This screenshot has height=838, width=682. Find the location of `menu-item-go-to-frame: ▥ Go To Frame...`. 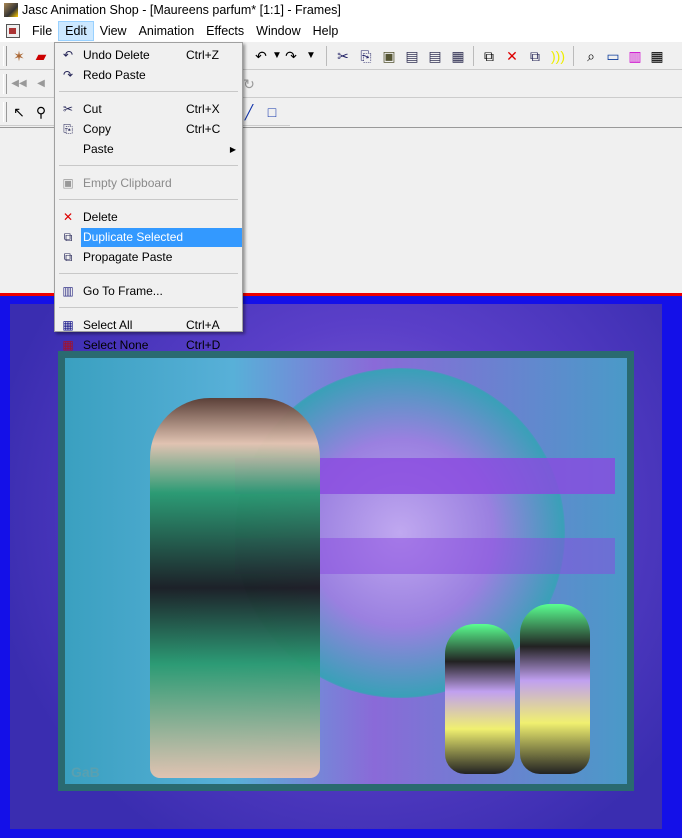

menu-item-go-to-frame: ▥ Go To Frame... is located at coordinates (148, 291).